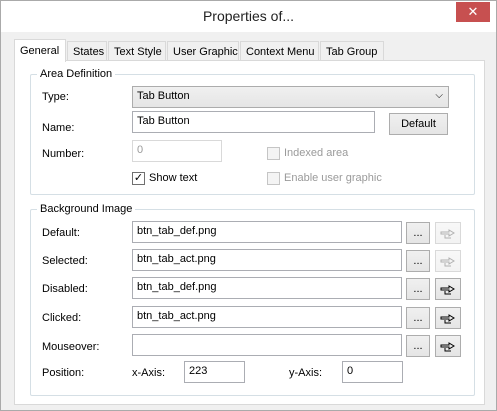 Image resolution: width=497 pixels, height=411 pixels. Describe the element at coordinates (65, 261) in the screenshot. I see `bg-selected-label: Selected:` at that location.